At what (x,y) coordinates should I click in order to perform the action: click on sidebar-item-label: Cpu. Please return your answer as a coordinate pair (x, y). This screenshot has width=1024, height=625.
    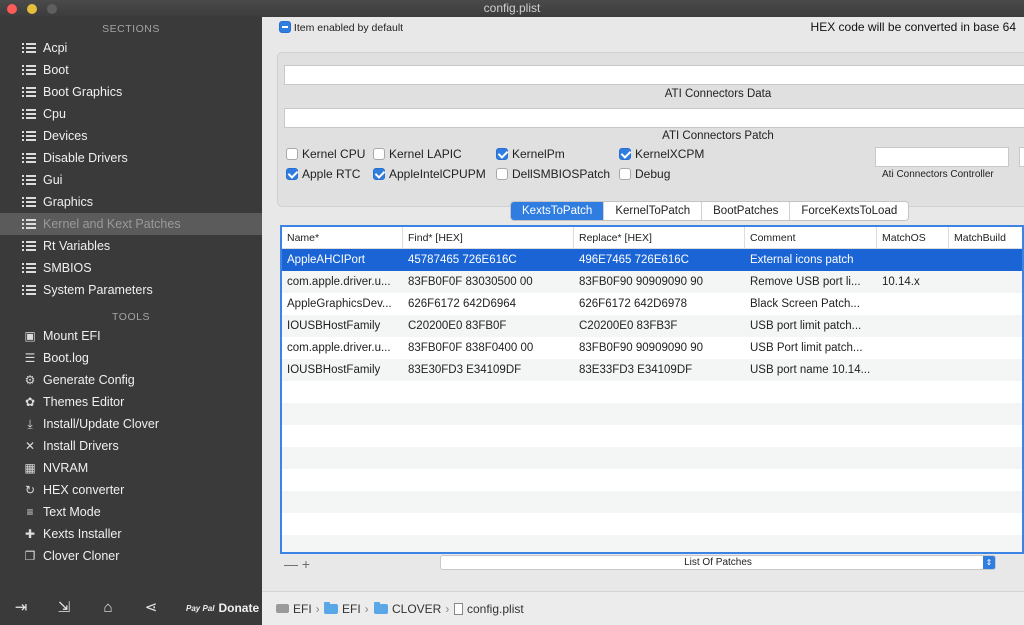
    Looking at the image, I should click on (54, 114).